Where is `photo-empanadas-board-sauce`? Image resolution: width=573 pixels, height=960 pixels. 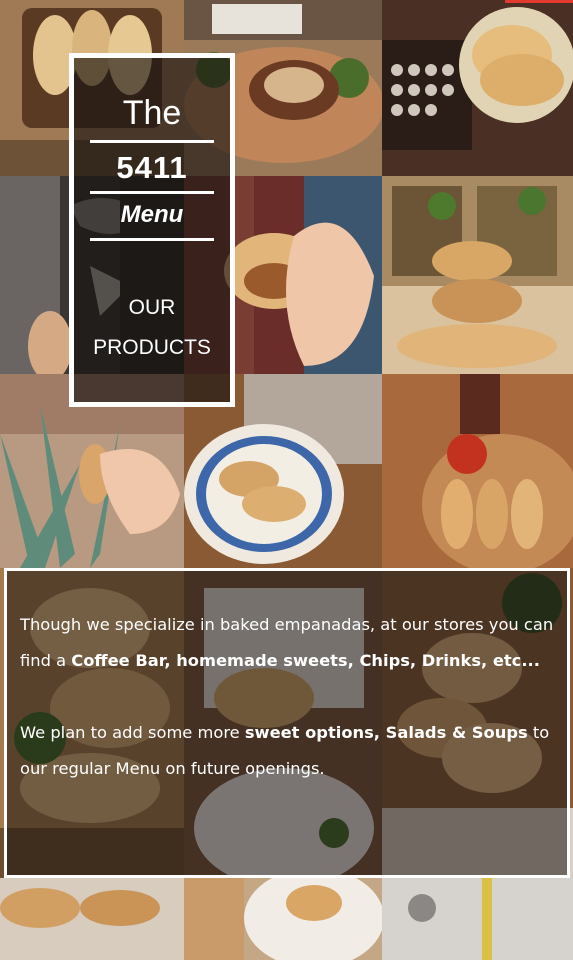
photo-empanadas-board-sauce is located at coordinates (477, 471).